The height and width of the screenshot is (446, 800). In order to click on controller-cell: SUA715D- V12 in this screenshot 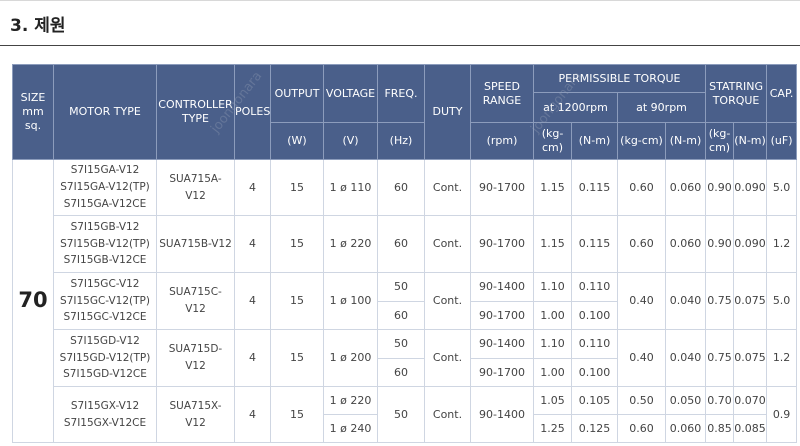, I will do `click(195, 358)`.